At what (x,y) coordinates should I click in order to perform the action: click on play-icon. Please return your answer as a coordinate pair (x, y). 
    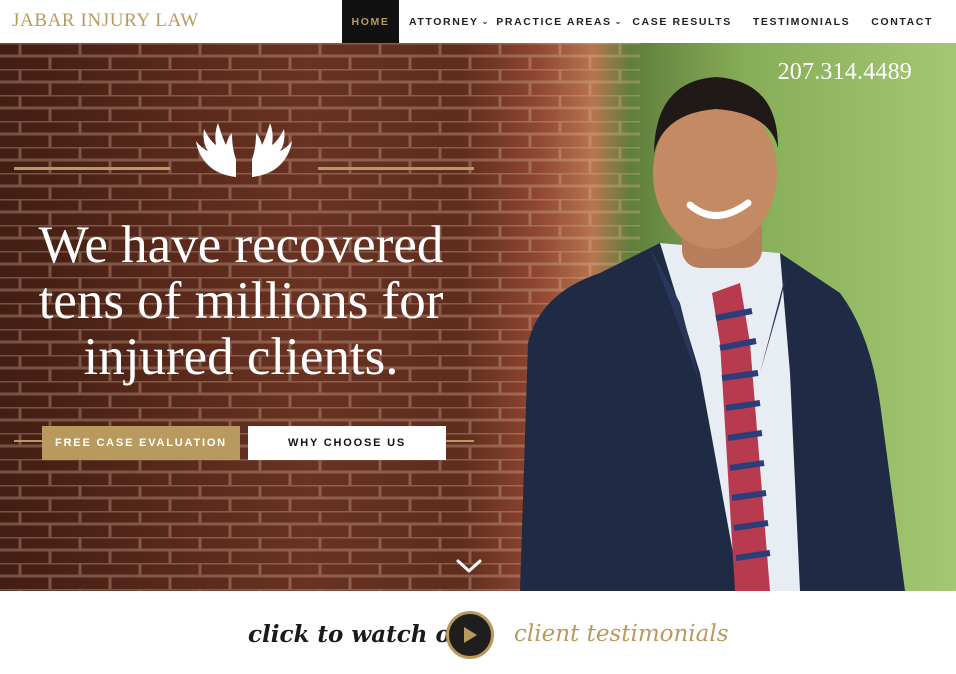
    Looking at the image, I should click on (470, 635).